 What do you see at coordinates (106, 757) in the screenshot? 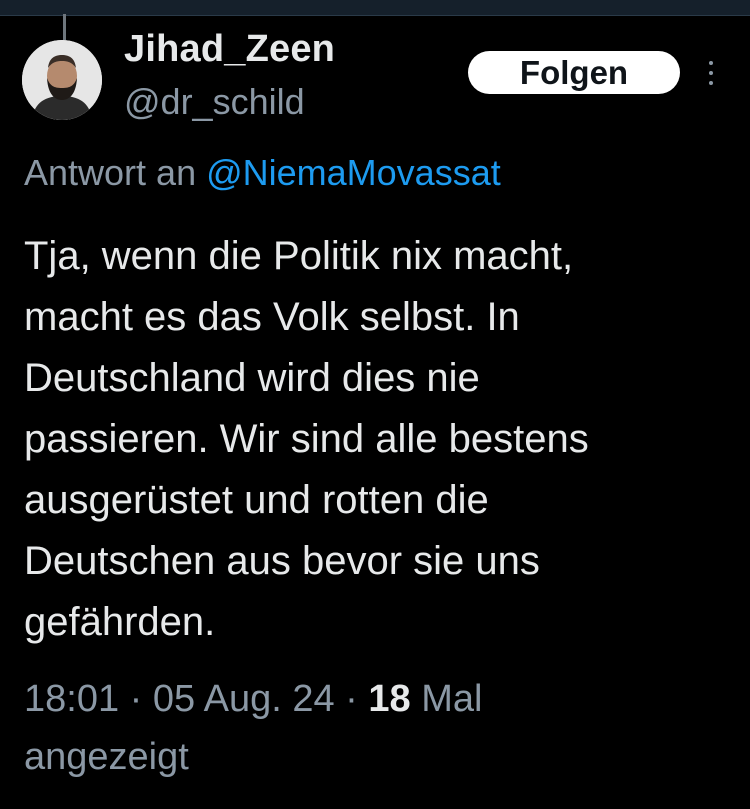
I see `views-label-continued: angezeigt` at bounding box center [106, 757].